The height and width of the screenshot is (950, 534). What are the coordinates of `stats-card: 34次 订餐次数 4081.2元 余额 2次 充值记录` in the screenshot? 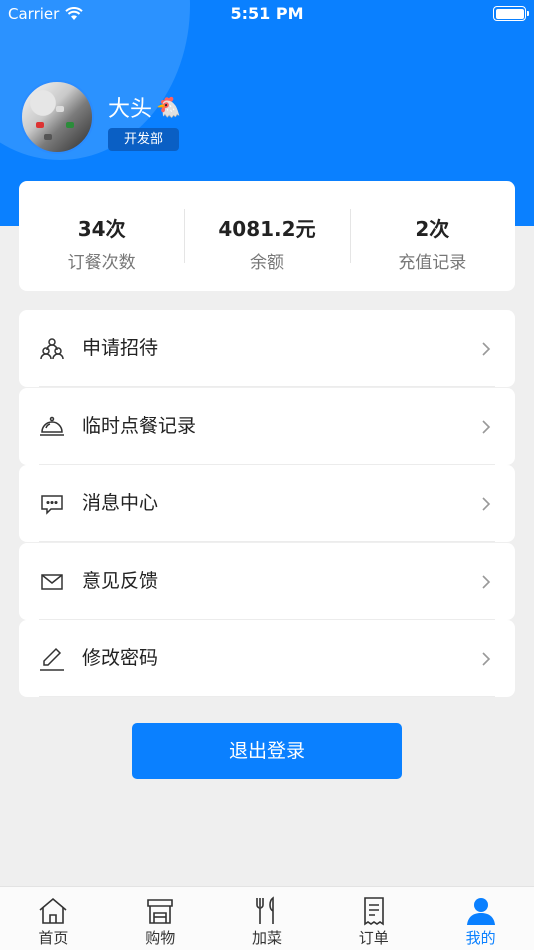 It's located at (267, 236).